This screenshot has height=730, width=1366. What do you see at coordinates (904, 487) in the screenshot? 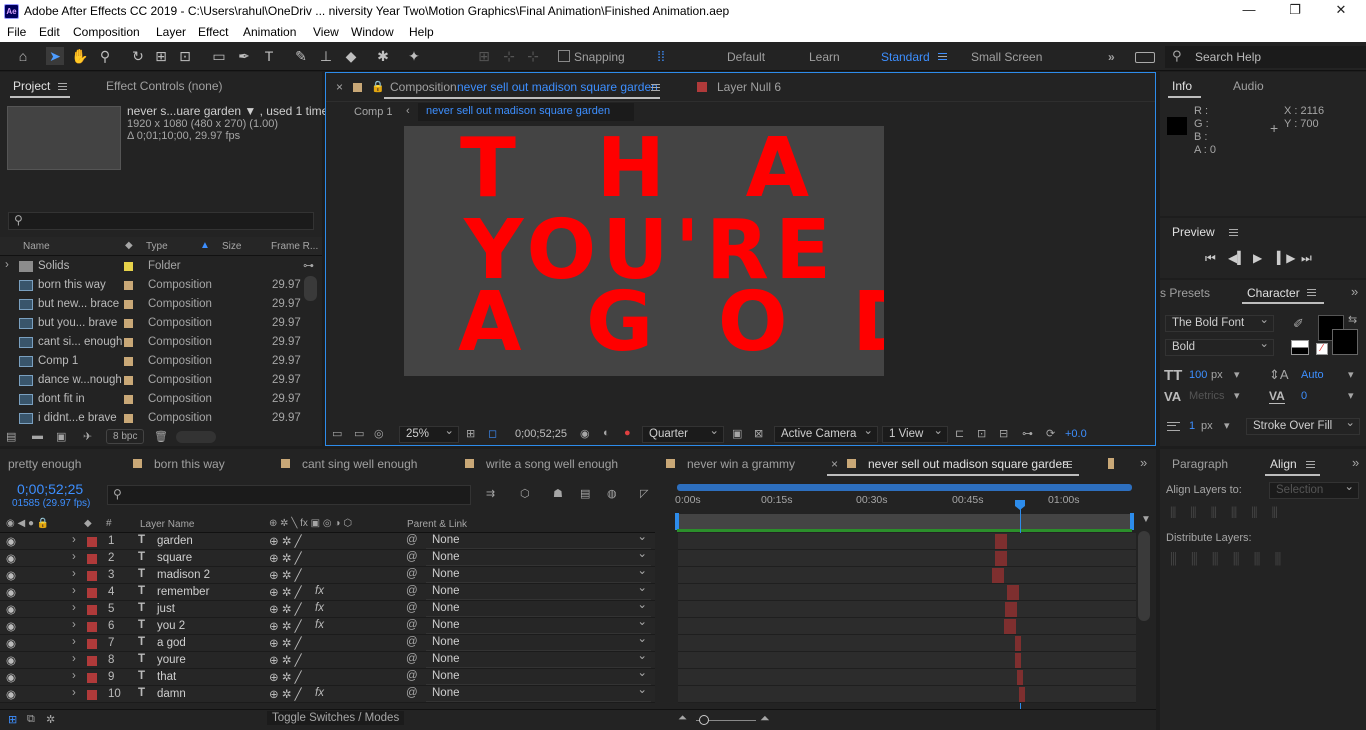
I see `work-area-navigator` at bounding box center [904, 487].